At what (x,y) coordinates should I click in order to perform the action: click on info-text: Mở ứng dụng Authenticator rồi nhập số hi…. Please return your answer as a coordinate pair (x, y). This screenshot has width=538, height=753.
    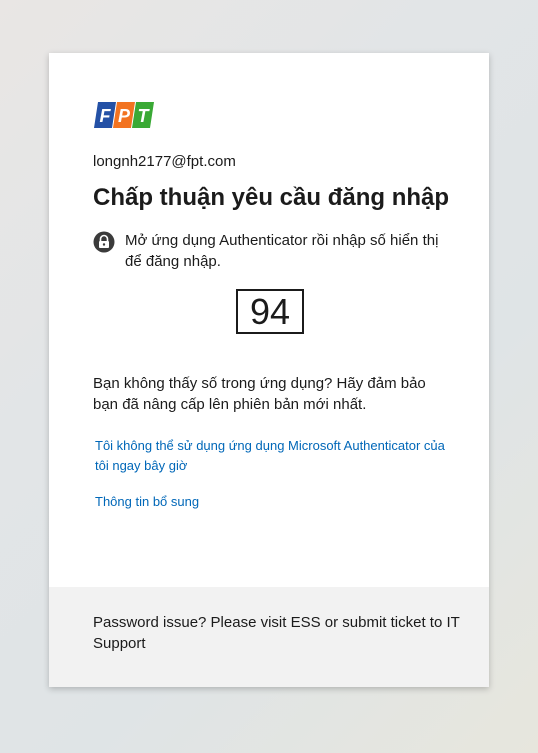
    Looking at the image, I should click on (282, 251).